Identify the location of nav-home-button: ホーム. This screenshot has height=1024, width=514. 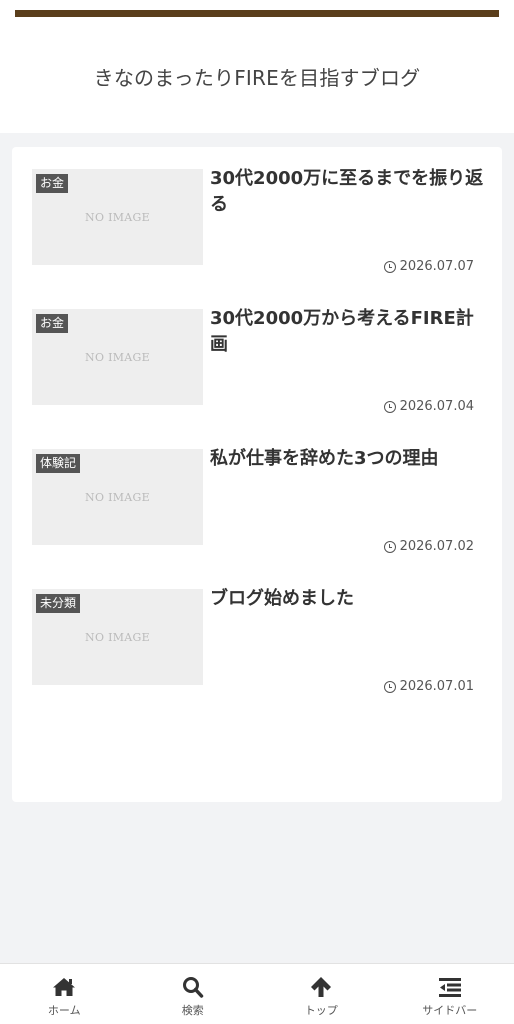
(64, 994).